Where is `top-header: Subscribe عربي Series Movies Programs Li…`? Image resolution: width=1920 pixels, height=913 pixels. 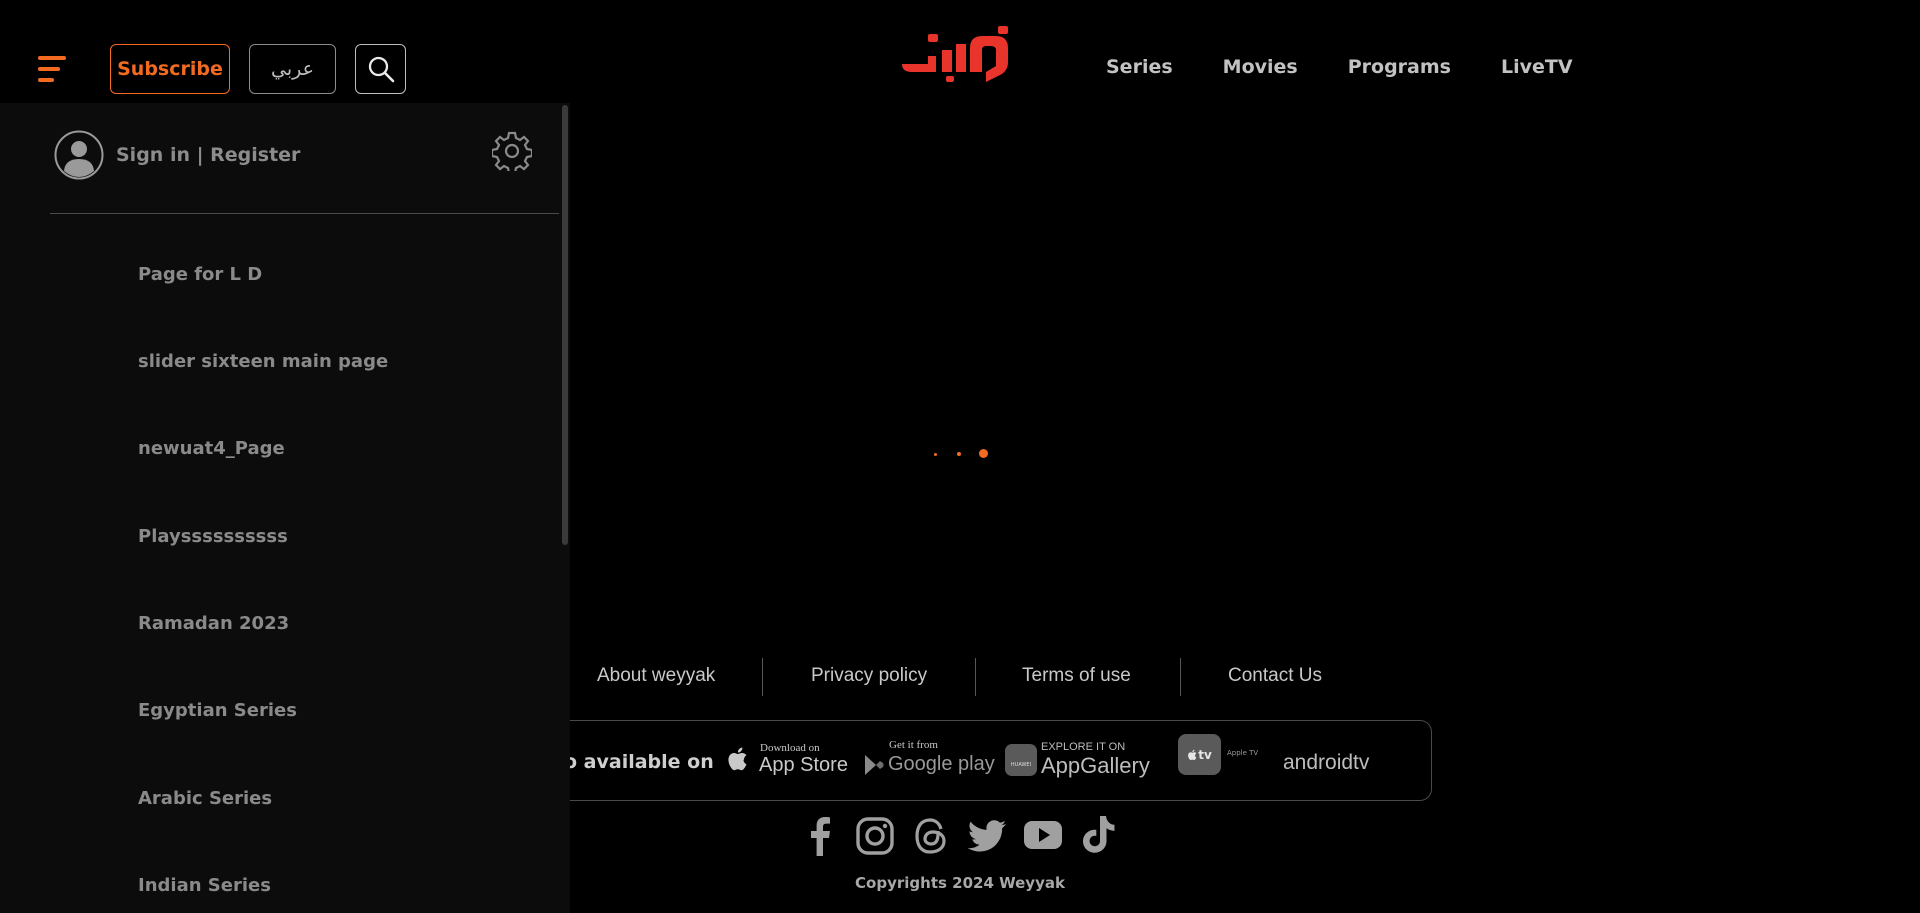 top-header: Subscribe عربي Series Movies Programs Li… is located at coordinates (960, 51).